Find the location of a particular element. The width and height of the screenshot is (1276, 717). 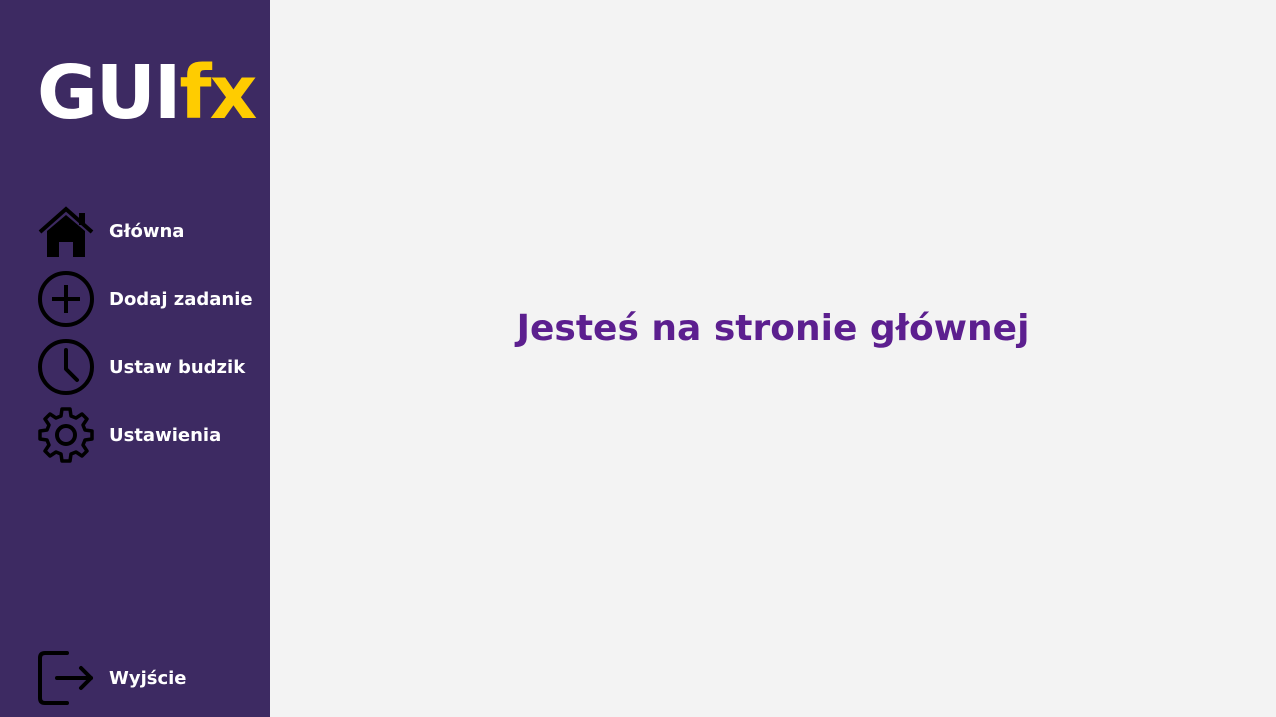

logo-text-gui: GUI is located at coordinates (109, 93).